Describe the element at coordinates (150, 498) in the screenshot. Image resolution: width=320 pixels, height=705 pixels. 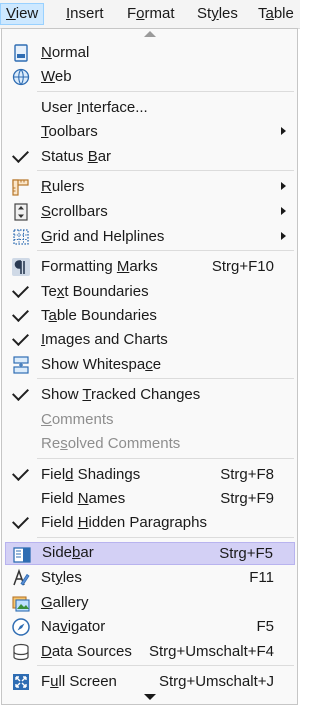
I see `menu-item-field-names: Field Names Strg+F9` at that location.